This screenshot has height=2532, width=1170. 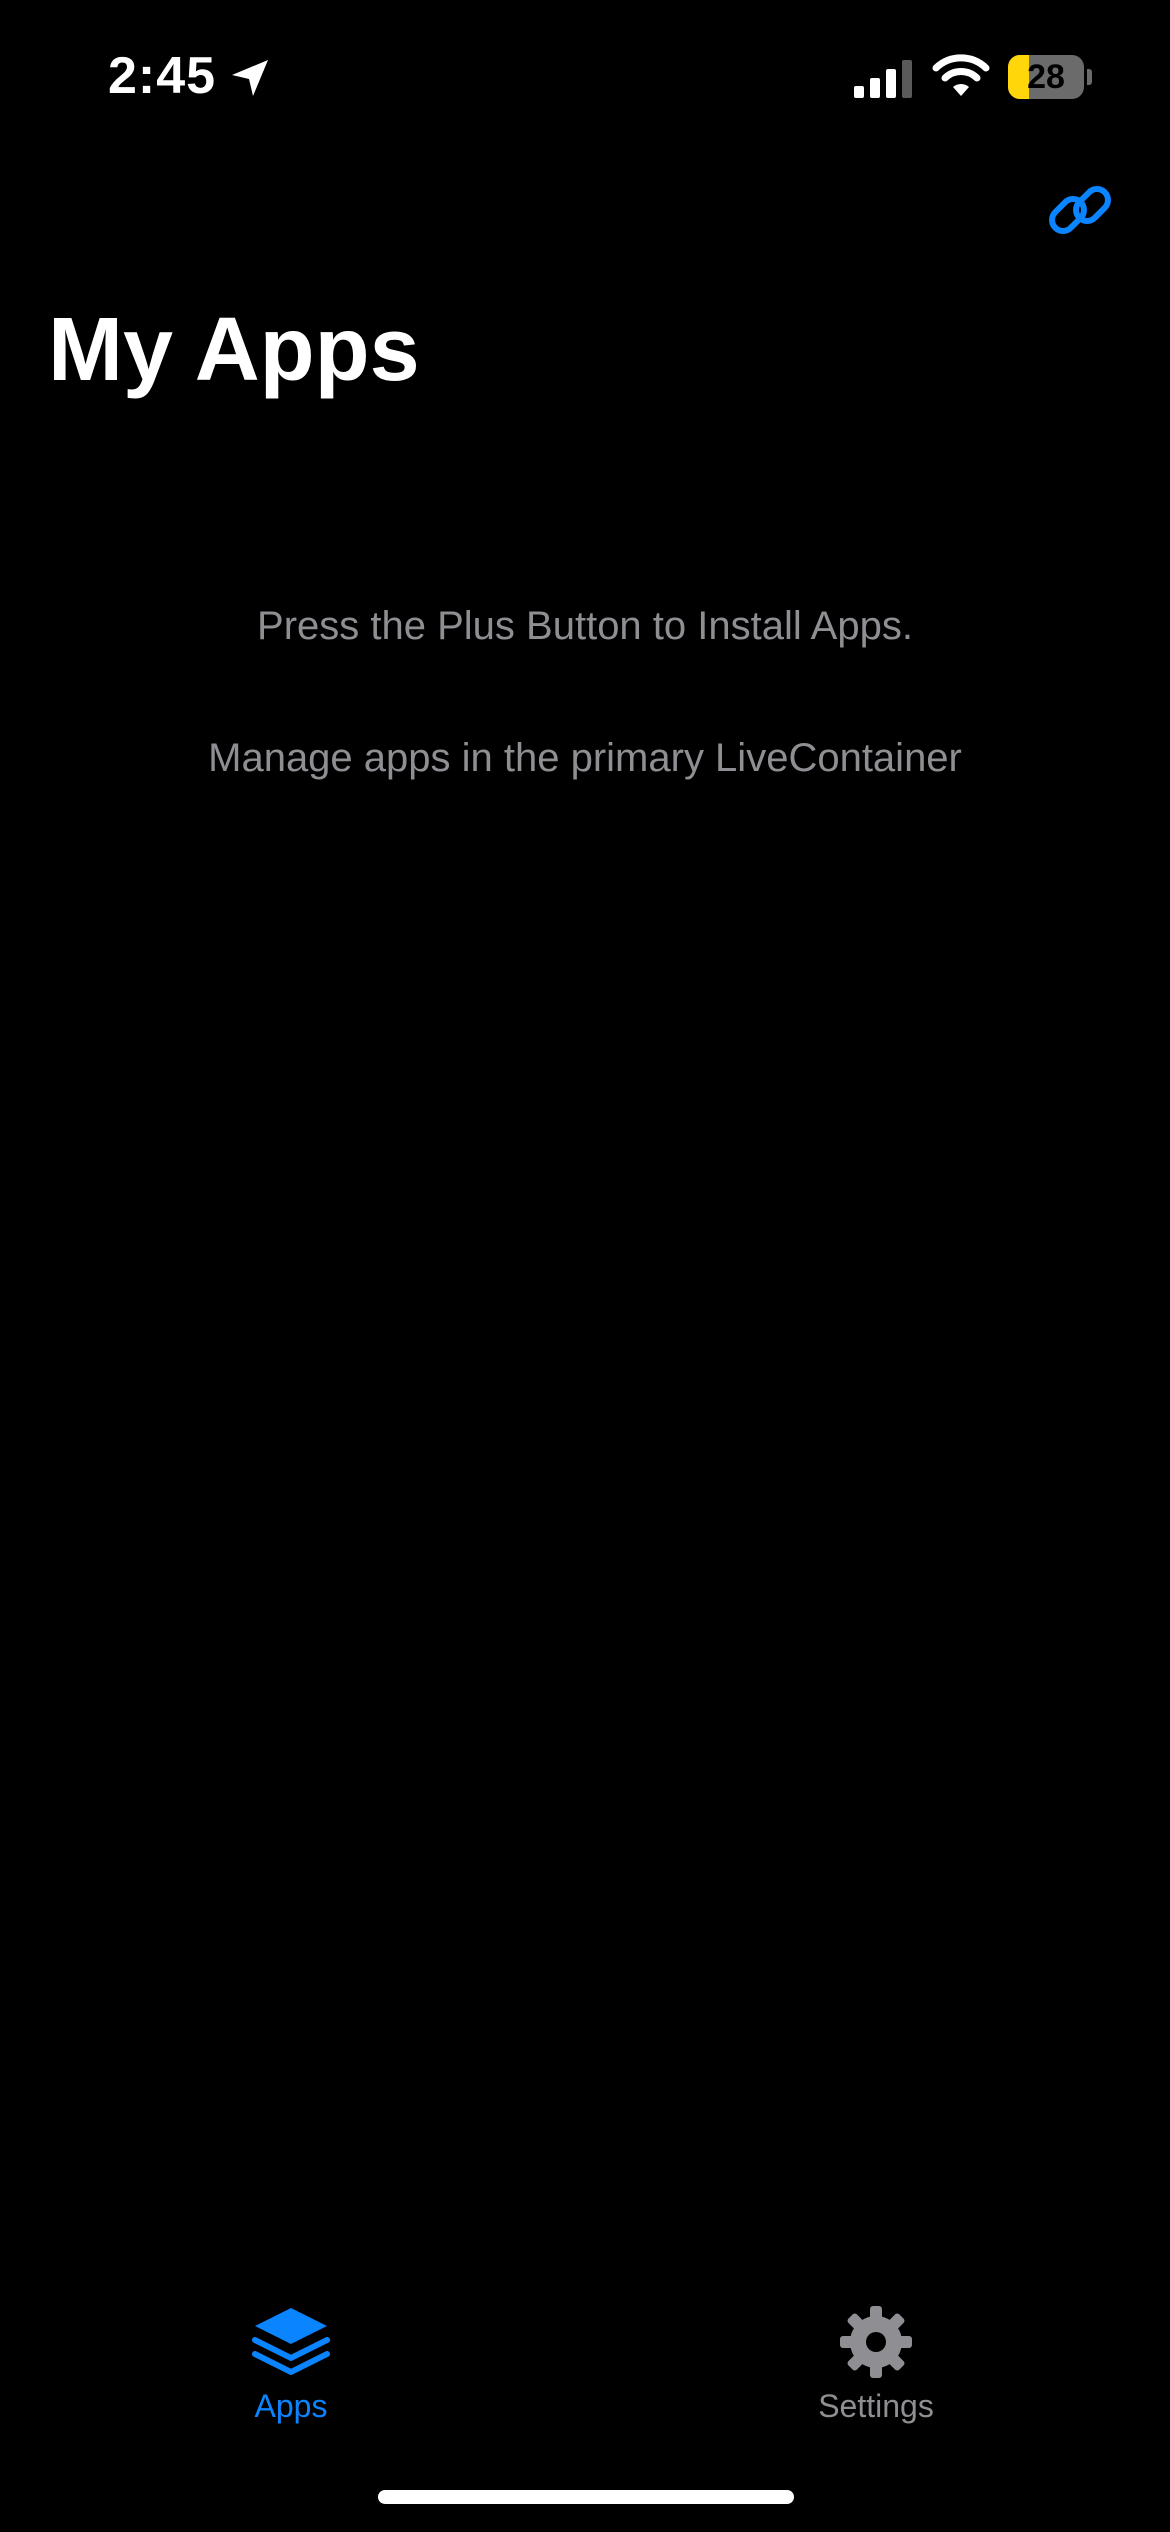 What do you see at coordinates (1046, 77) in the screenshot?
I see `battery-level: 28` at bounding box center [1046, 77].